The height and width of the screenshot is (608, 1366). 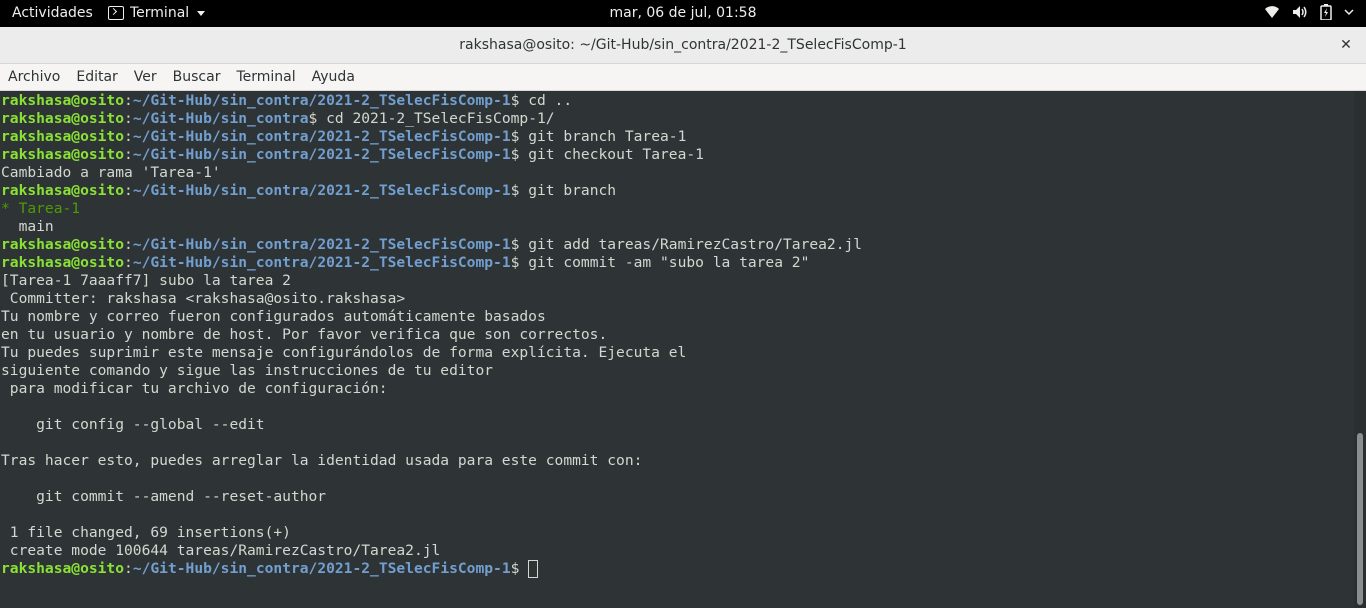 What do you see at coordinates (197, 77) in the screenshot?
I see `menu-buscar: Buscar` at bounding box center [197, 77].